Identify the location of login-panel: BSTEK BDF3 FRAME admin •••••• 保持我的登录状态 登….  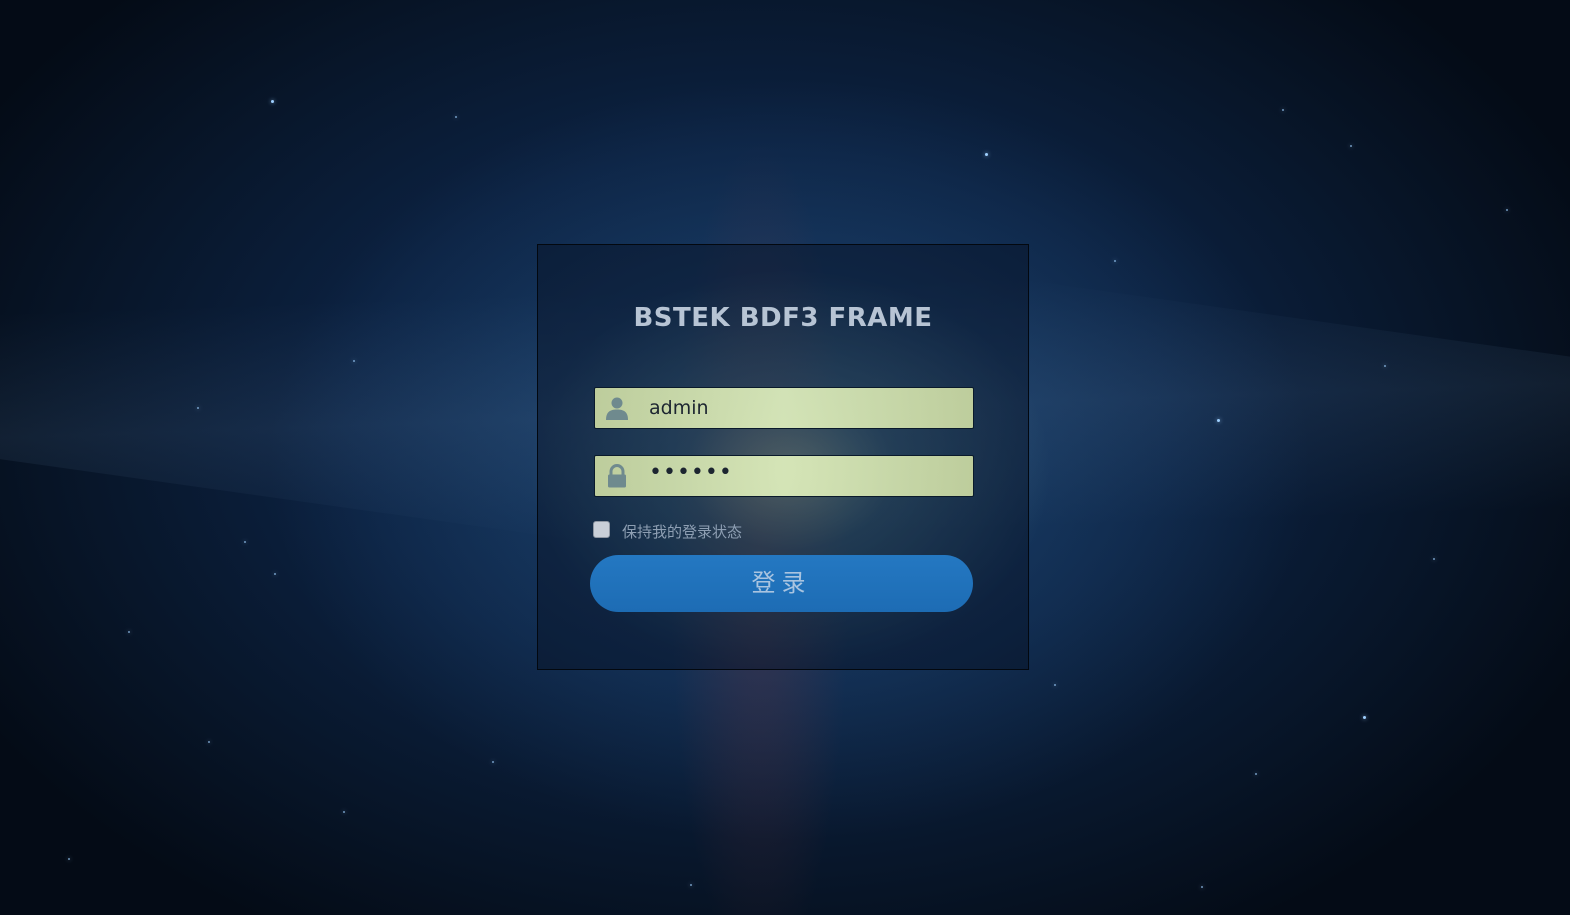
(783, 457).